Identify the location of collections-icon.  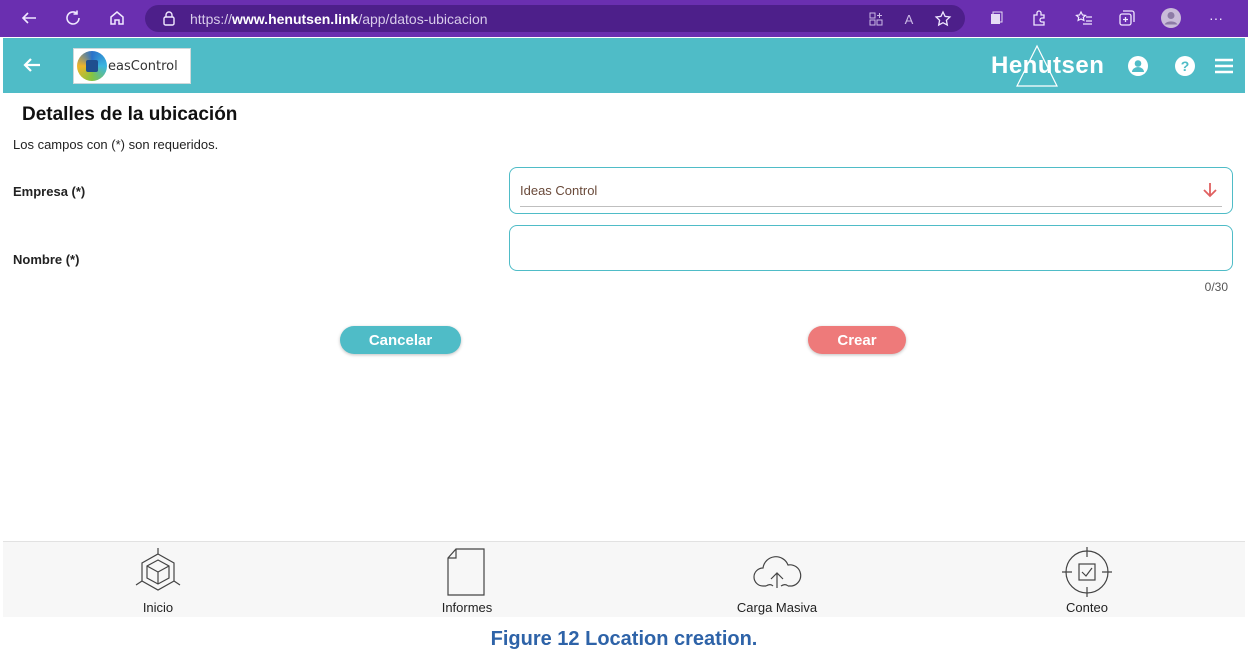
(996, 18).